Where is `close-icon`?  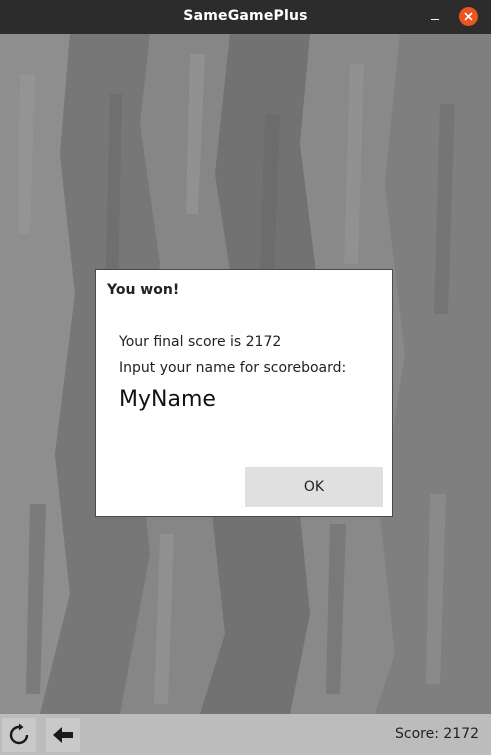
close-icon is located at coordinates (468, 16).